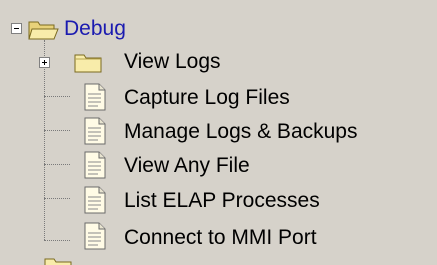  Describe the element at coordinates (222, 200) in the screenshot. I see `tree-node-label: List ELAP Processes` at that location.